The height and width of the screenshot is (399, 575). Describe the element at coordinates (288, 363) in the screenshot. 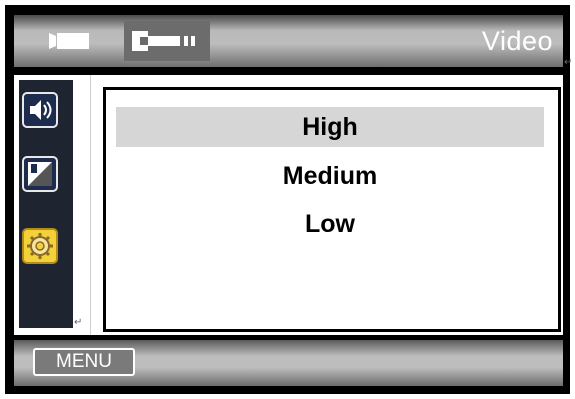

I see `footer-bar: MENU` at that location.